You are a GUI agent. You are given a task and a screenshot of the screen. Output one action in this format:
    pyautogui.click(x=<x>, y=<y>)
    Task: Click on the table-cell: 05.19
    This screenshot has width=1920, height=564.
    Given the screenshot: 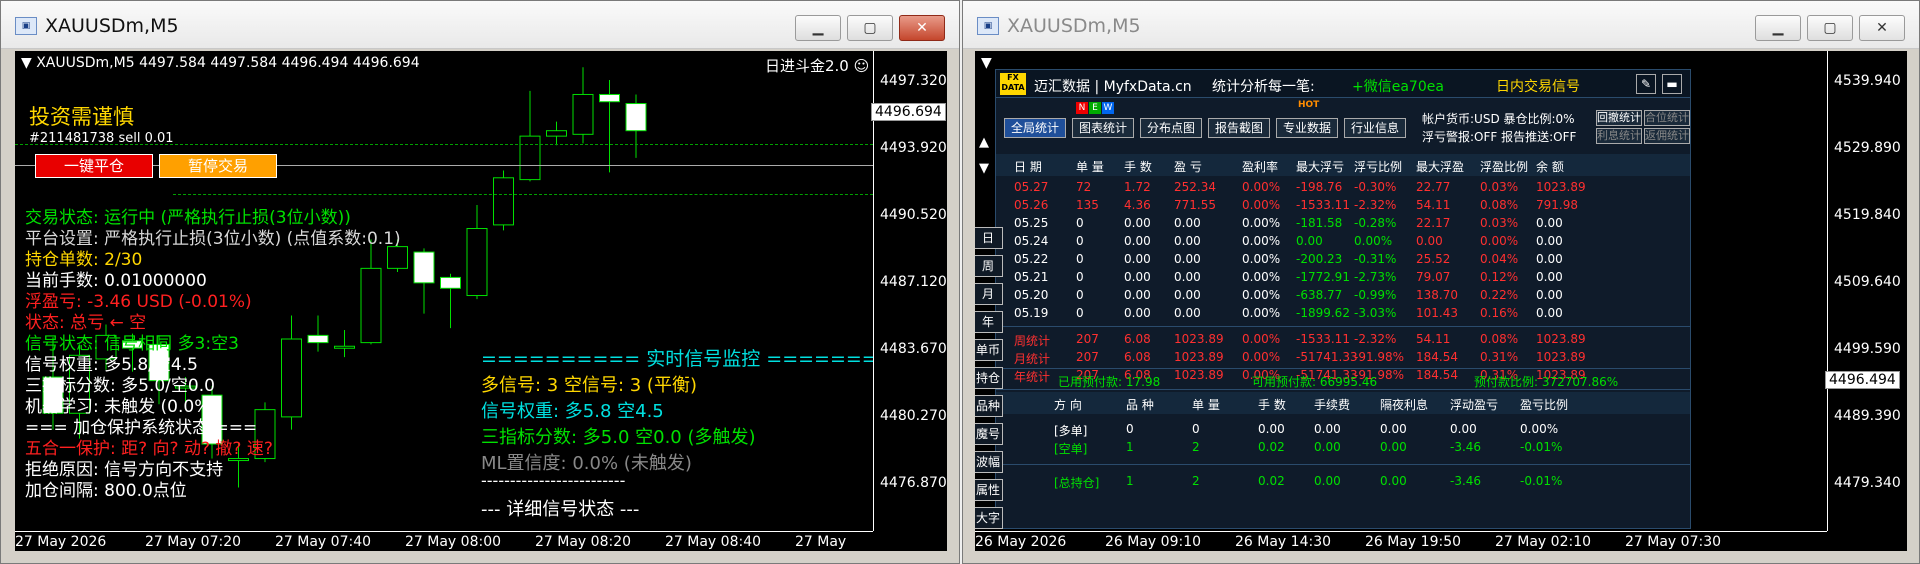 What is the action you would take?
    pyautogui.click(x=1031, y=313)
    